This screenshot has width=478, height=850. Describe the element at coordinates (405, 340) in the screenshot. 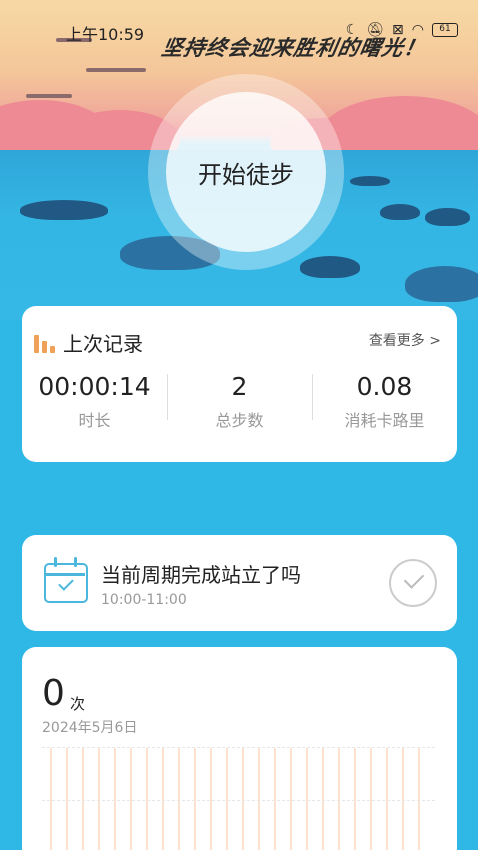

I see `view-more-link: 查看更多 >` at that location.